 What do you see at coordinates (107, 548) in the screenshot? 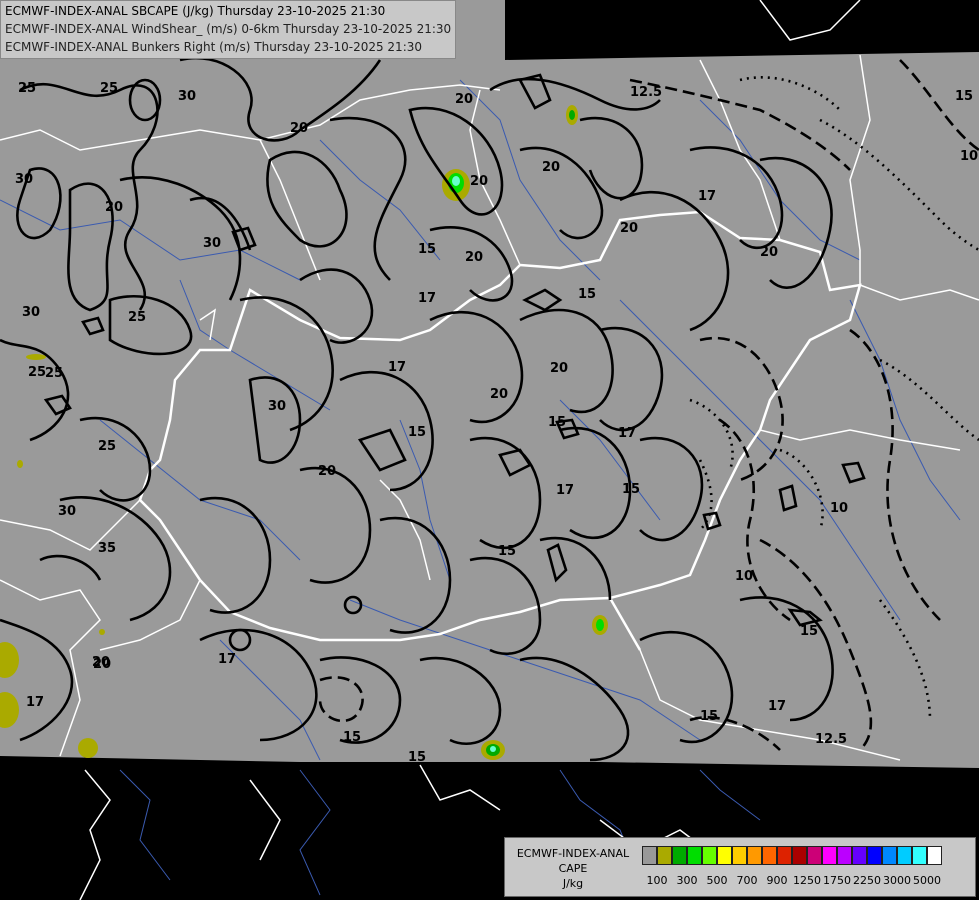
I see `contour-label: 35` at bounding box center [107, 548].